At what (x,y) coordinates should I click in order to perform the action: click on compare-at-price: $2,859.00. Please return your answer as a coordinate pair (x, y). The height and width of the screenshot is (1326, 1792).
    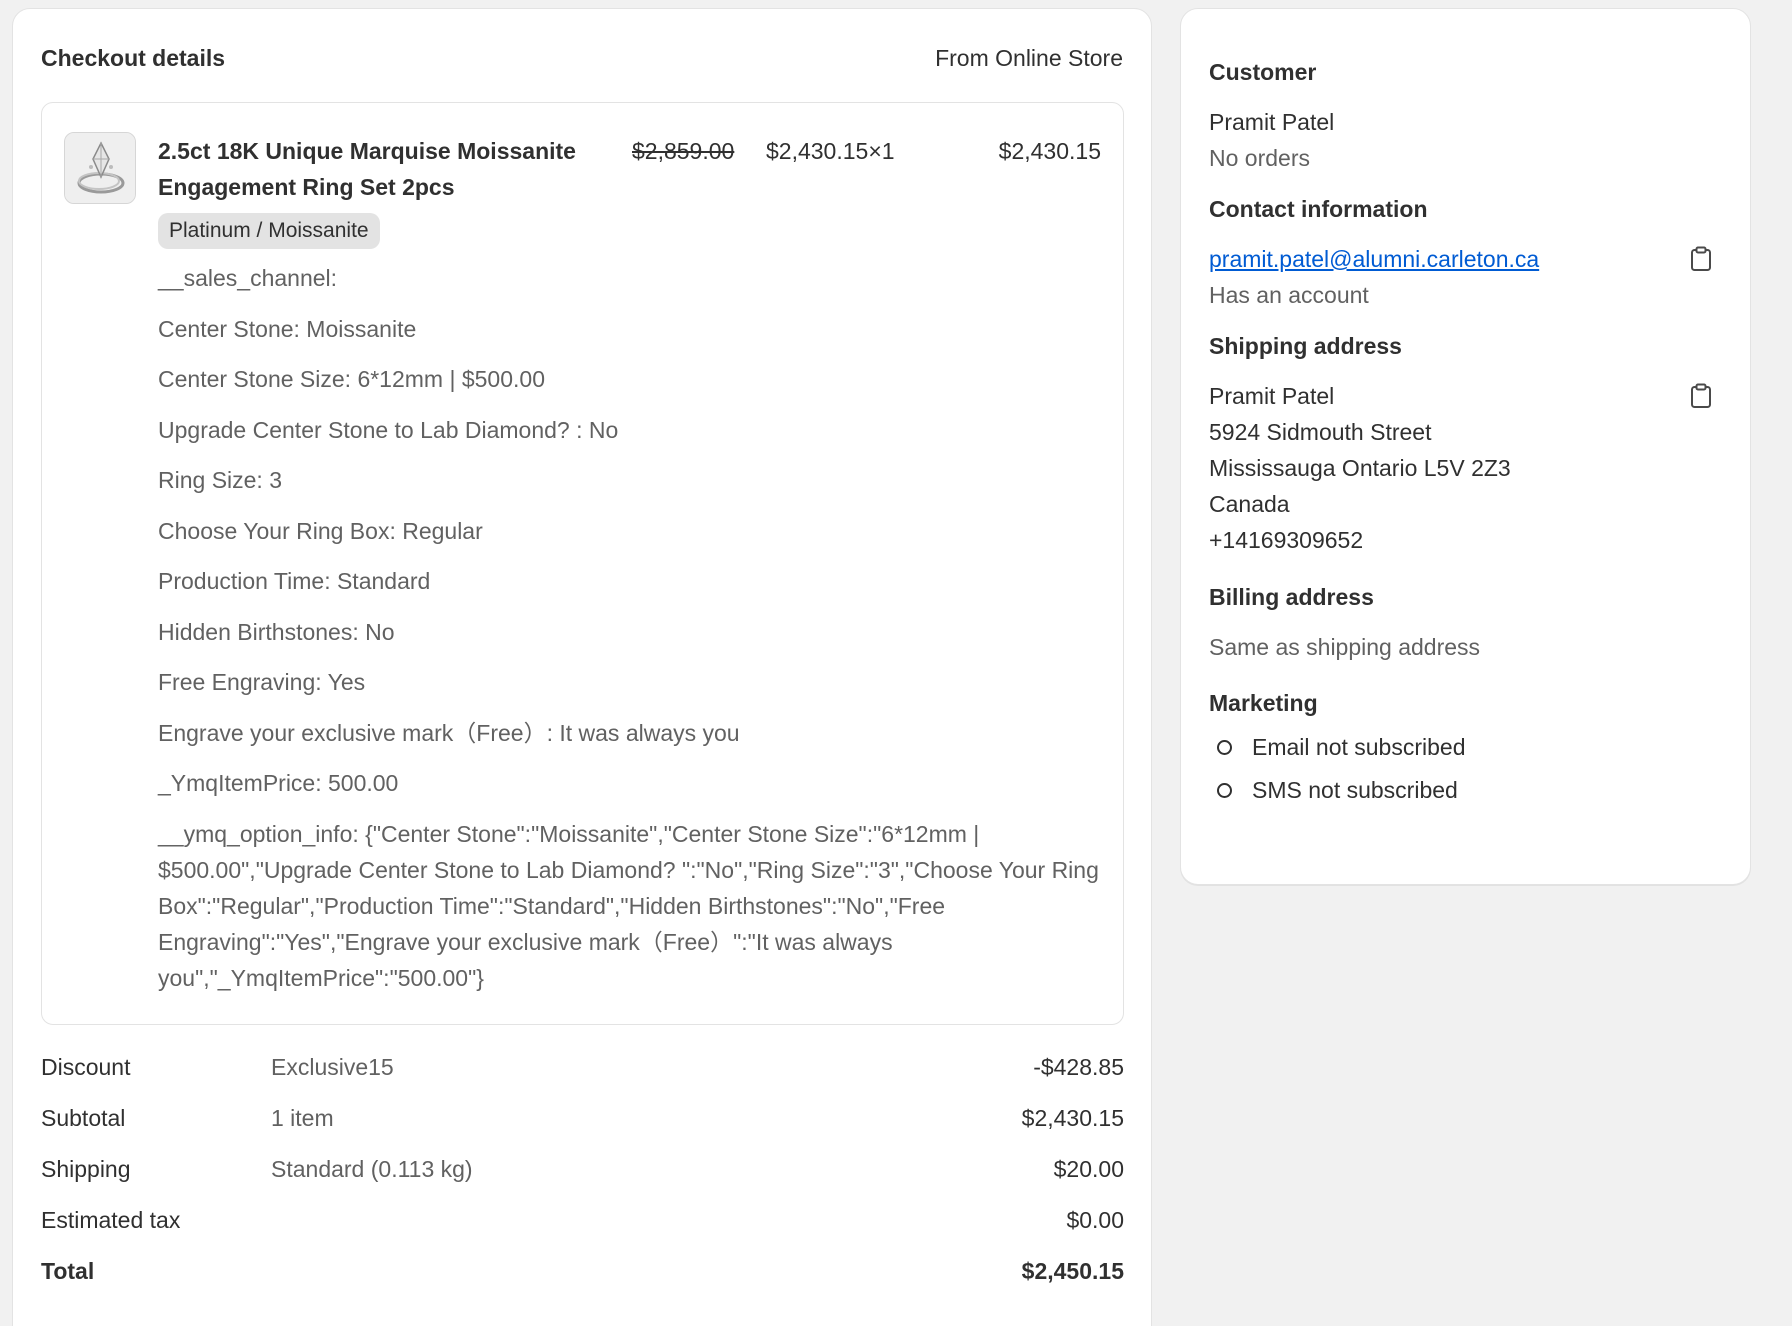
    Looking at the image, I should click on (683, 151).